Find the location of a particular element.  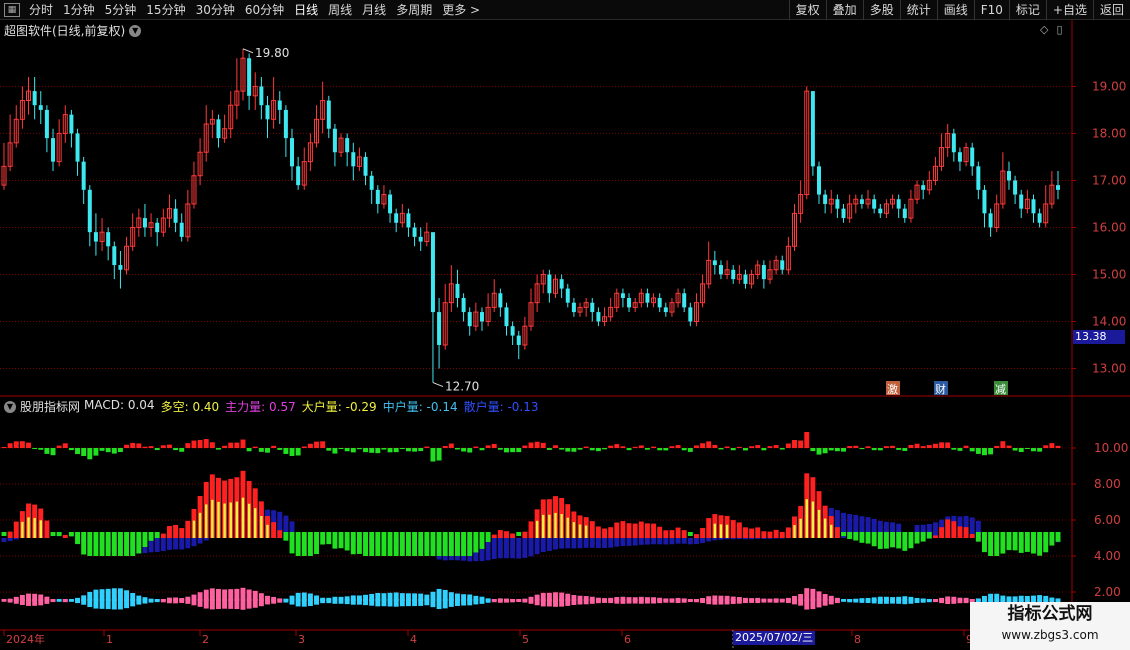

chevron-down-icon: ▼ is located at coordinates (10, 406).